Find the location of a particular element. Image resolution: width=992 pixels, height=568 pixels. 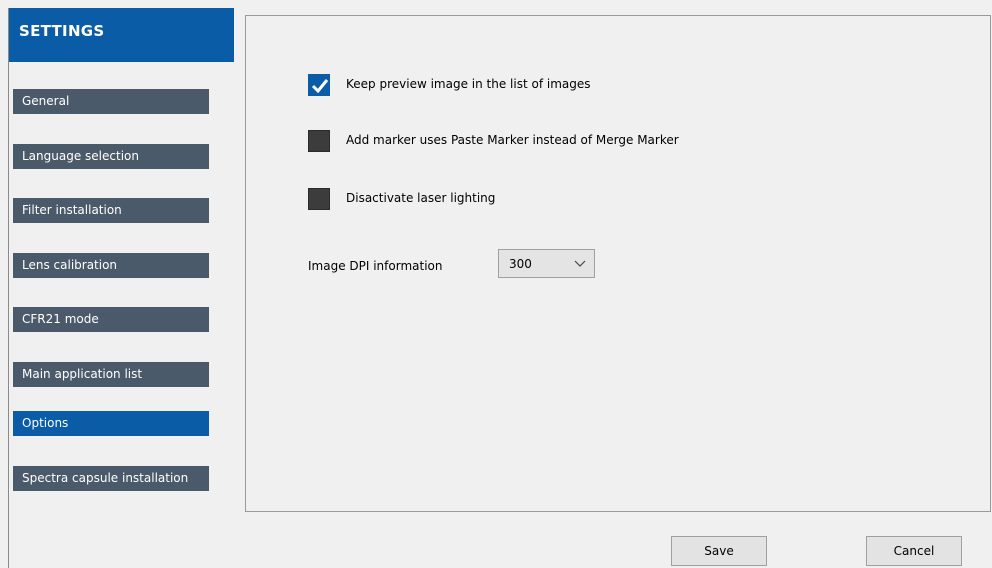

dpi-label: Image DPI information is located at coordinates (375, 266).